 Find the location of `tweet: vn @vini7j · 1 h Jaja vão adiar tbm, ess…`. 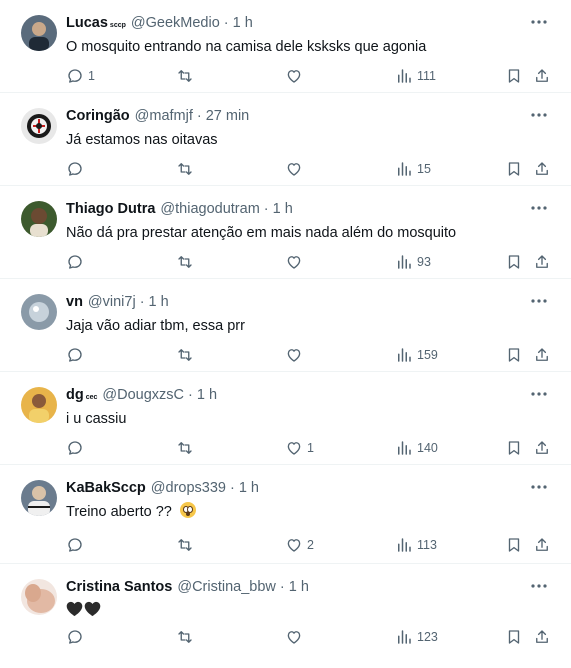

tweet: vn @vini7j · 1 h Jaja vão adiar tbm, ess… is located at coordinates (285, 325).